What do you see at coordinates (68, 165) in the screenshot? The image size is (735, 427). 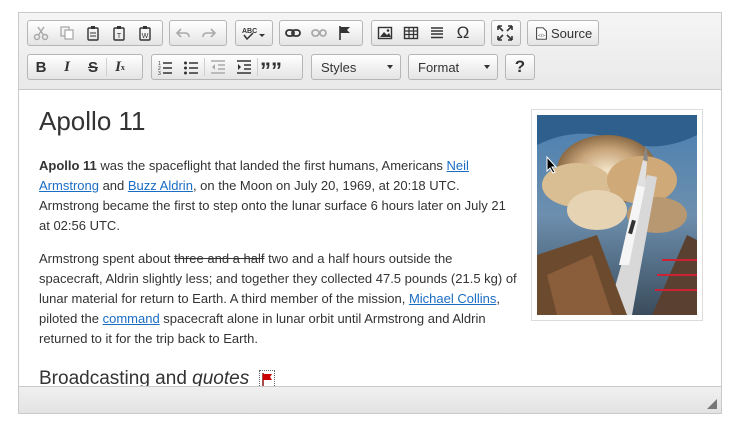 I see `bold-text: Apollo 11` at bounding box center [68, 165].